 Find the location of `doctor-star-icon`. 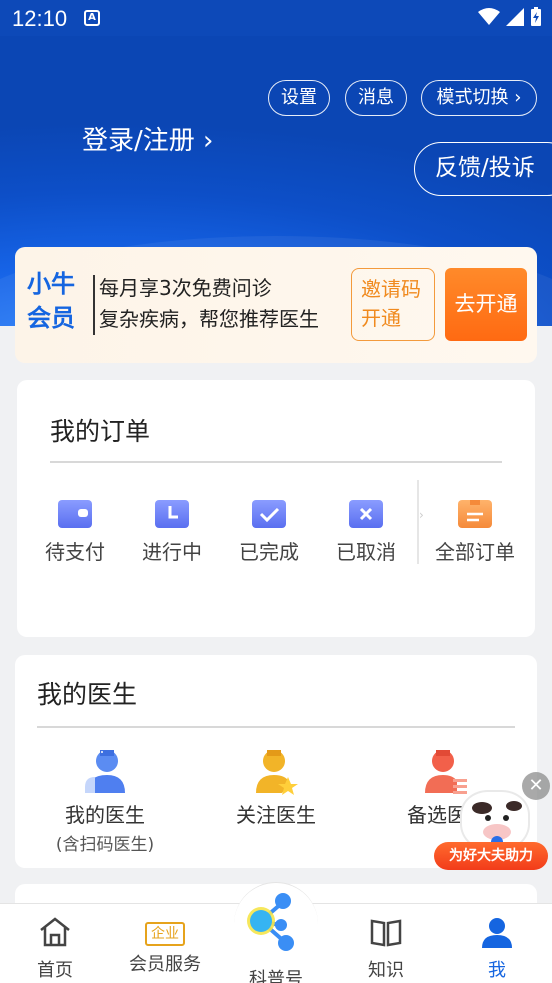

doctor-star-icon is located at coordinates (276, 771).